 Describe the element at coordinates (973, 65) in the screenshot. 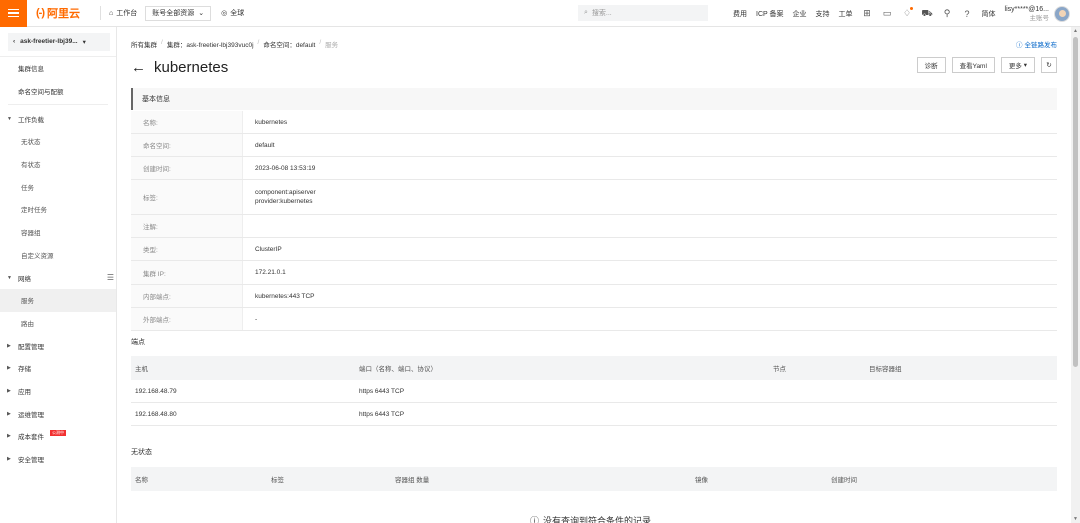

I see `view-yaml-button: 查看Yaml` at that location.